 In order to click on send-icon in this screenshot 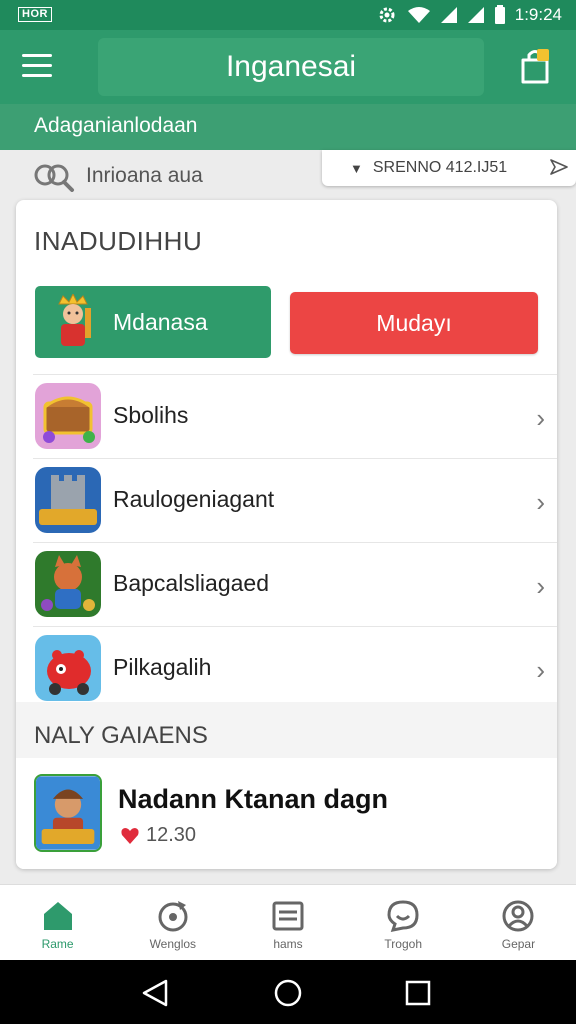, I will do `click(559, 167)`.